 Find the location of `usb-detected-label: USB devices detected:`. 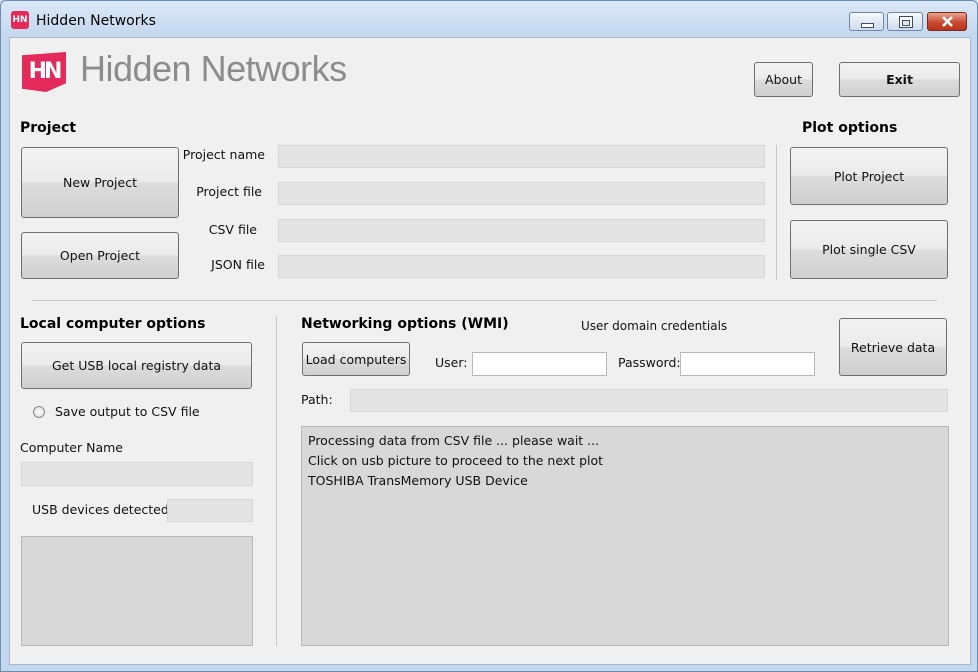

usb-detected-label: USB devices detected: is located at coordinates (103, 509).